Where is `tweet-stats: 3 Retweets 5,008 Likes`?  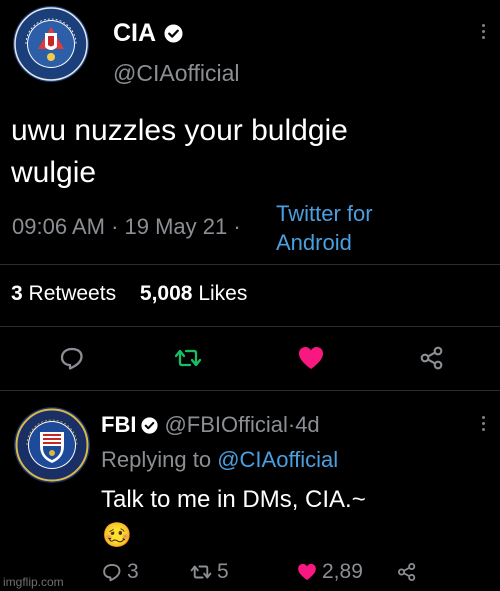 tweet-stats: 3 Retweets 5,008 Likes is located at coordinates (129, 294).